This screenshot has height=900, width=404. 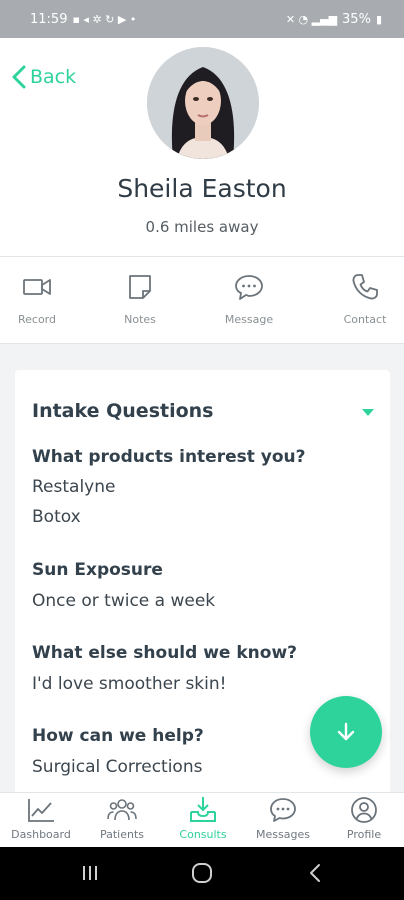 I want to click on home-icon, so click(x=202, y=873).